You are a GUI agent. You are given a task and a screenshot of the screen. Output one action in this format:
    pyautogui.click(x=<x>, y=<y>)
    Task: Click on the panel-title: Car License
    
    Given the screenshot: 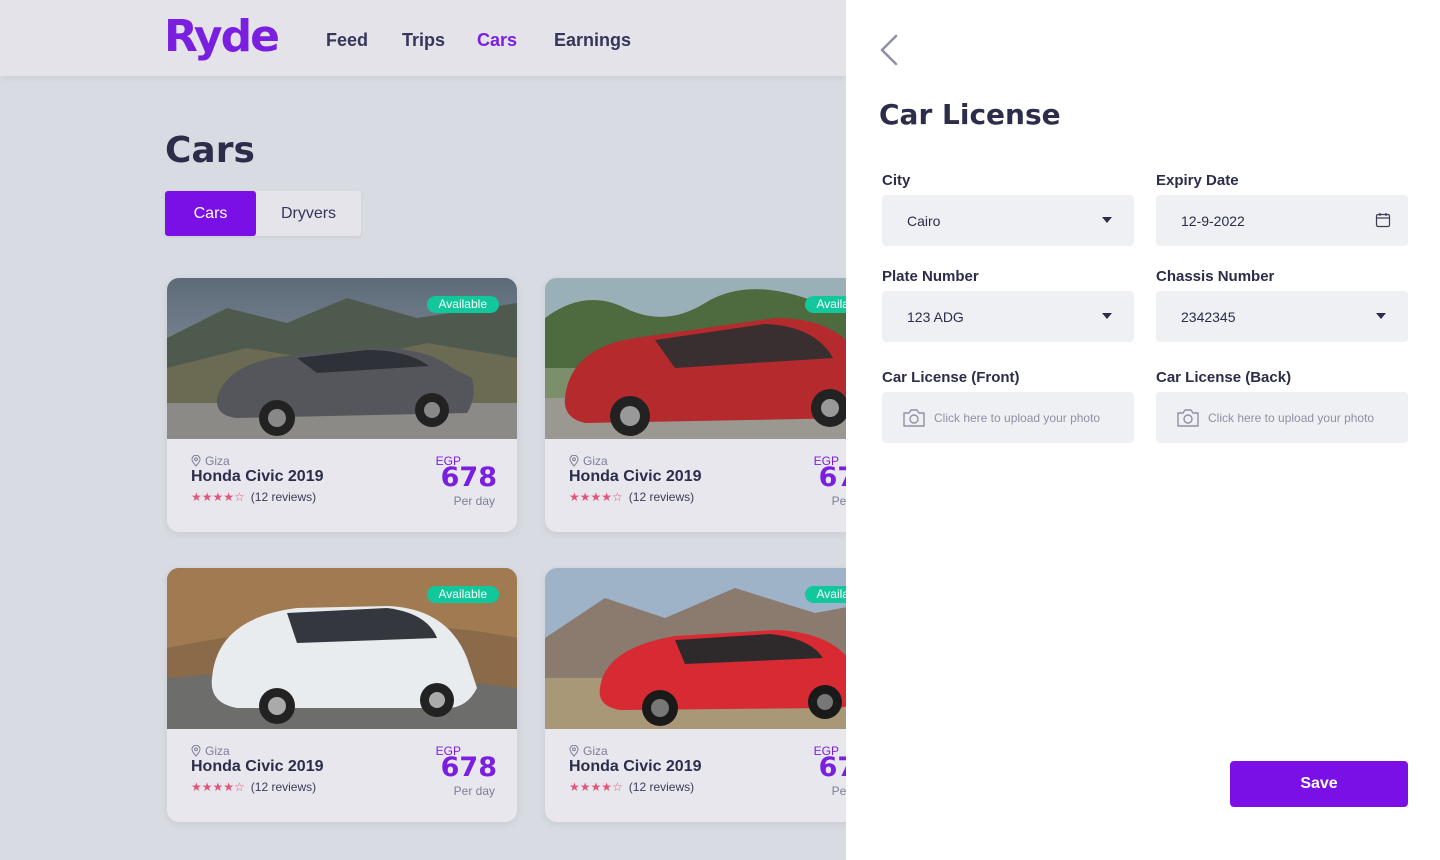 What is the action you would take?
    pyautogui.click(x=970, y=114)
    